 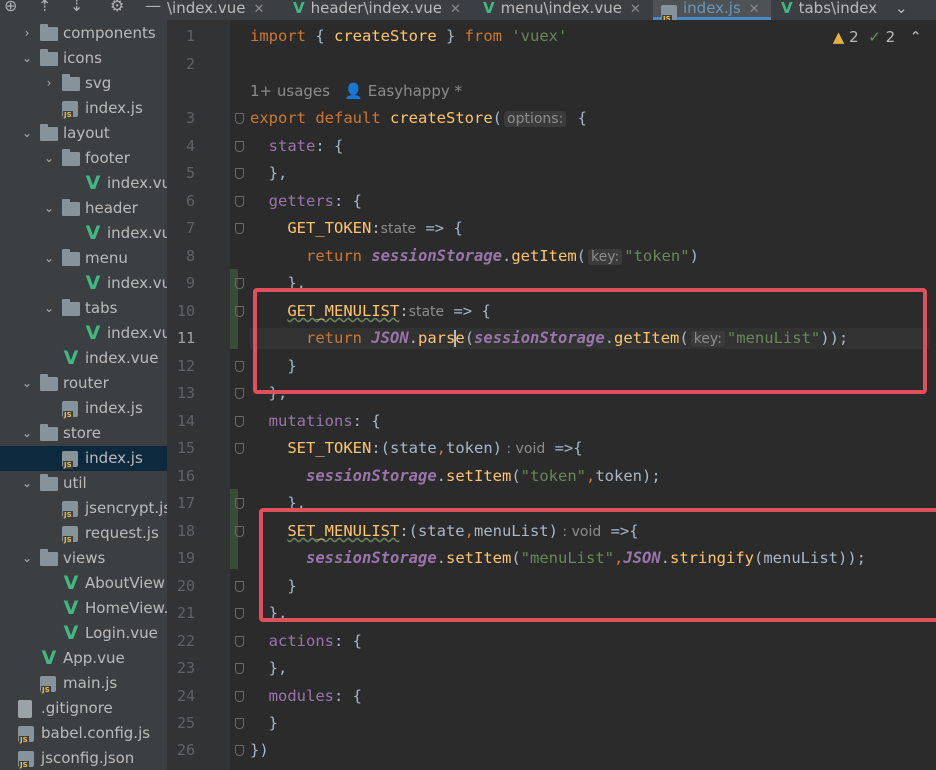 I want to click on gear-icon: ⚙, so click(x=117, y=8).